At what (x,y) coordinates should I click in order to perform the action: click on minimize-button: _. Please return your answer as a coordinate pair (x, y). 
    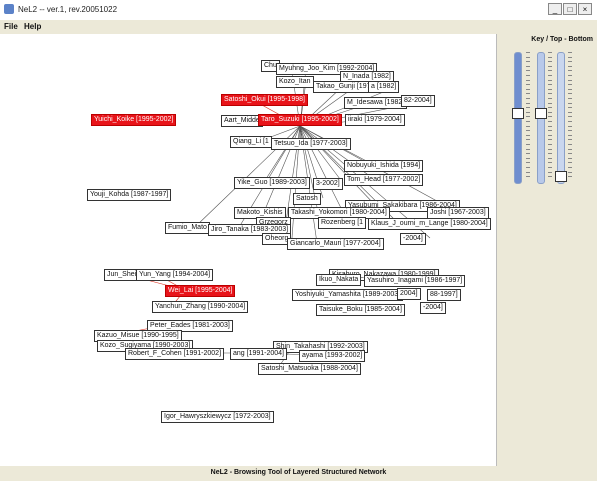
    Looking at the image, I should click on (555, 9).